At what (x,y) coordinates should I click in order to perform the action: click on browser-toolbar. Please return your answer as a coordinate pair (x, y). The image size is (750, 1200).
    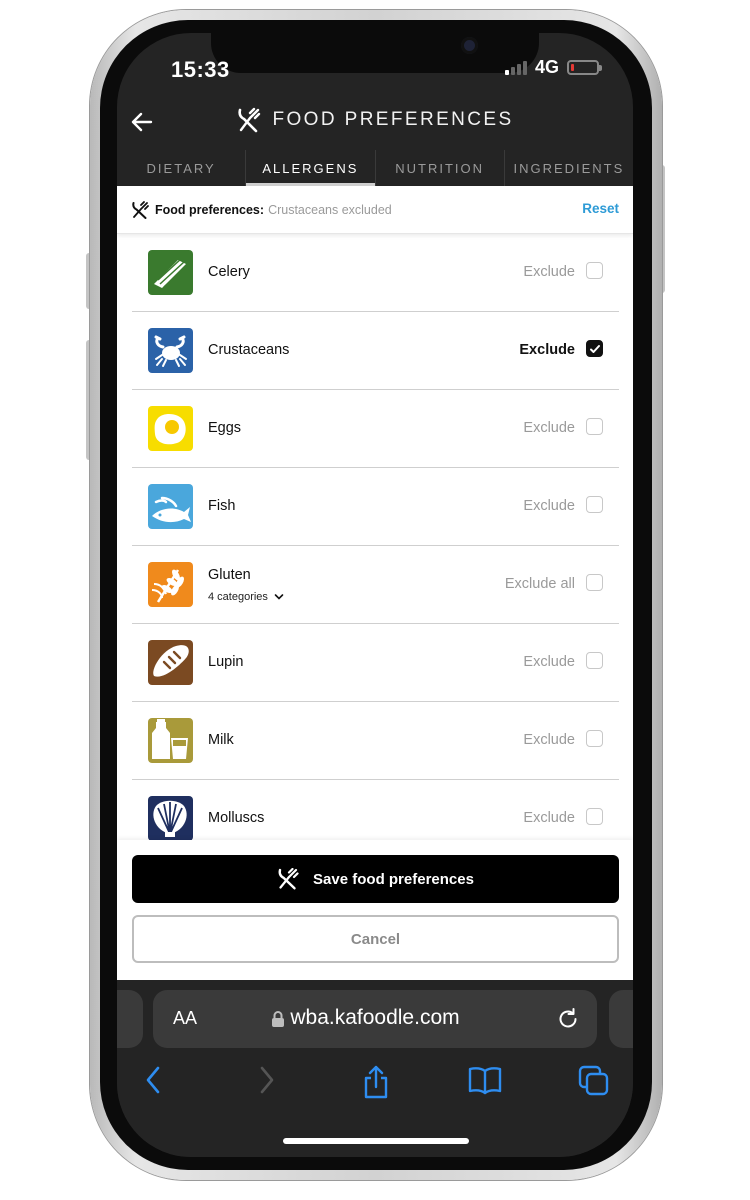
    Looking at the image, I should click on (375, 1082).